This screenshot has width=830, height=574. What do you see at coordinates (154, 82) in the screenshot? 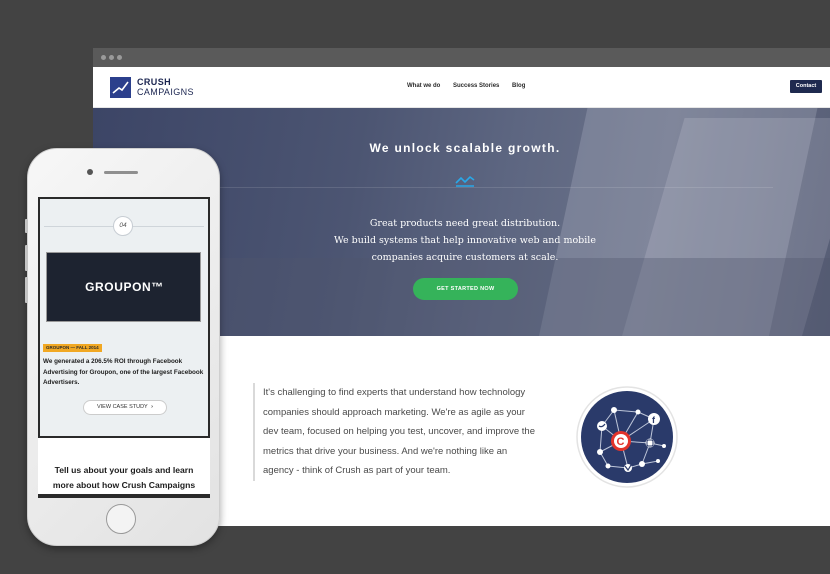
I see `logo-line-1: CRUSH` at bounding box center [154, 82].